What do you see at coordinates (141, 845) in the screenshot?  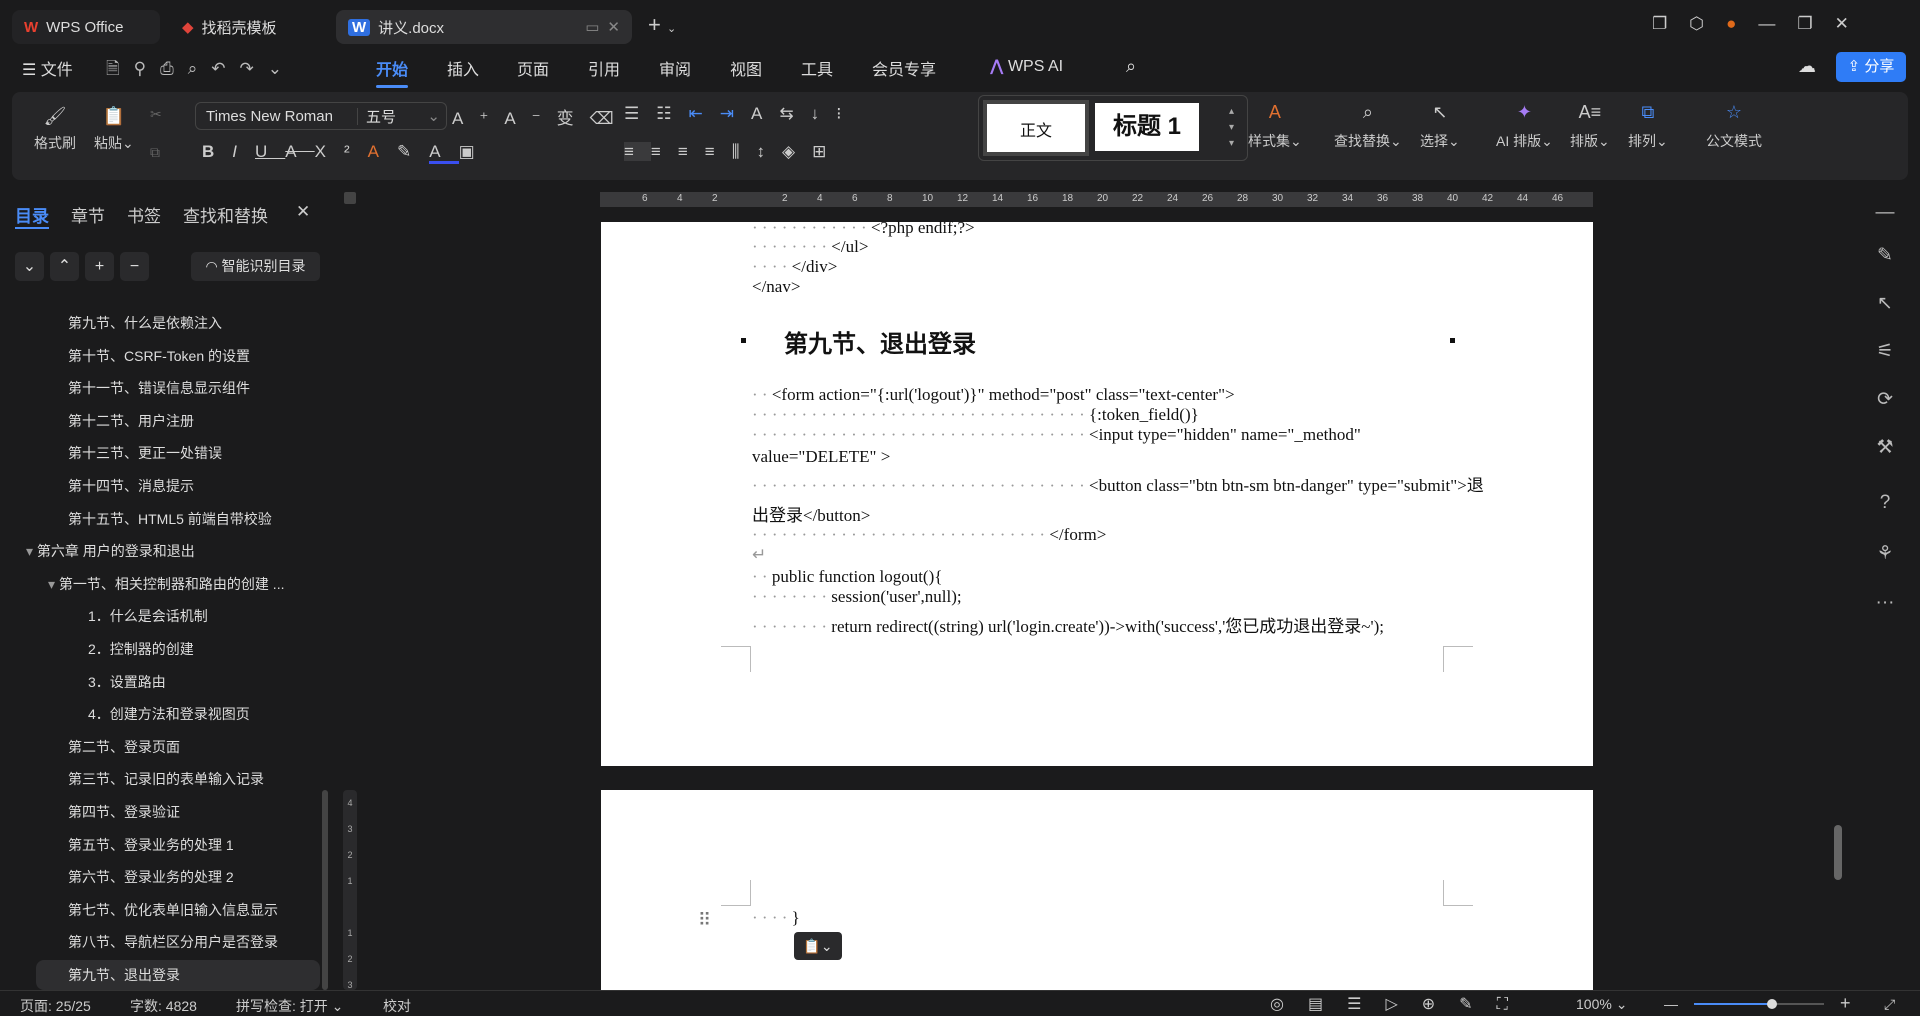 I see `toc-item: 第五节、登录业务的处理 1` at bounding box center [141, 845].